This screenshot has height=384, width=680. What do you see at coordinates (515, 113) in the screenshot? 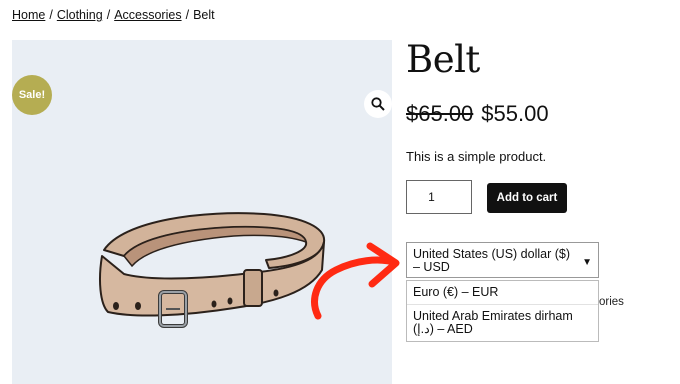
I see `sale-price: $55.00` at bounding box center [515, 113].